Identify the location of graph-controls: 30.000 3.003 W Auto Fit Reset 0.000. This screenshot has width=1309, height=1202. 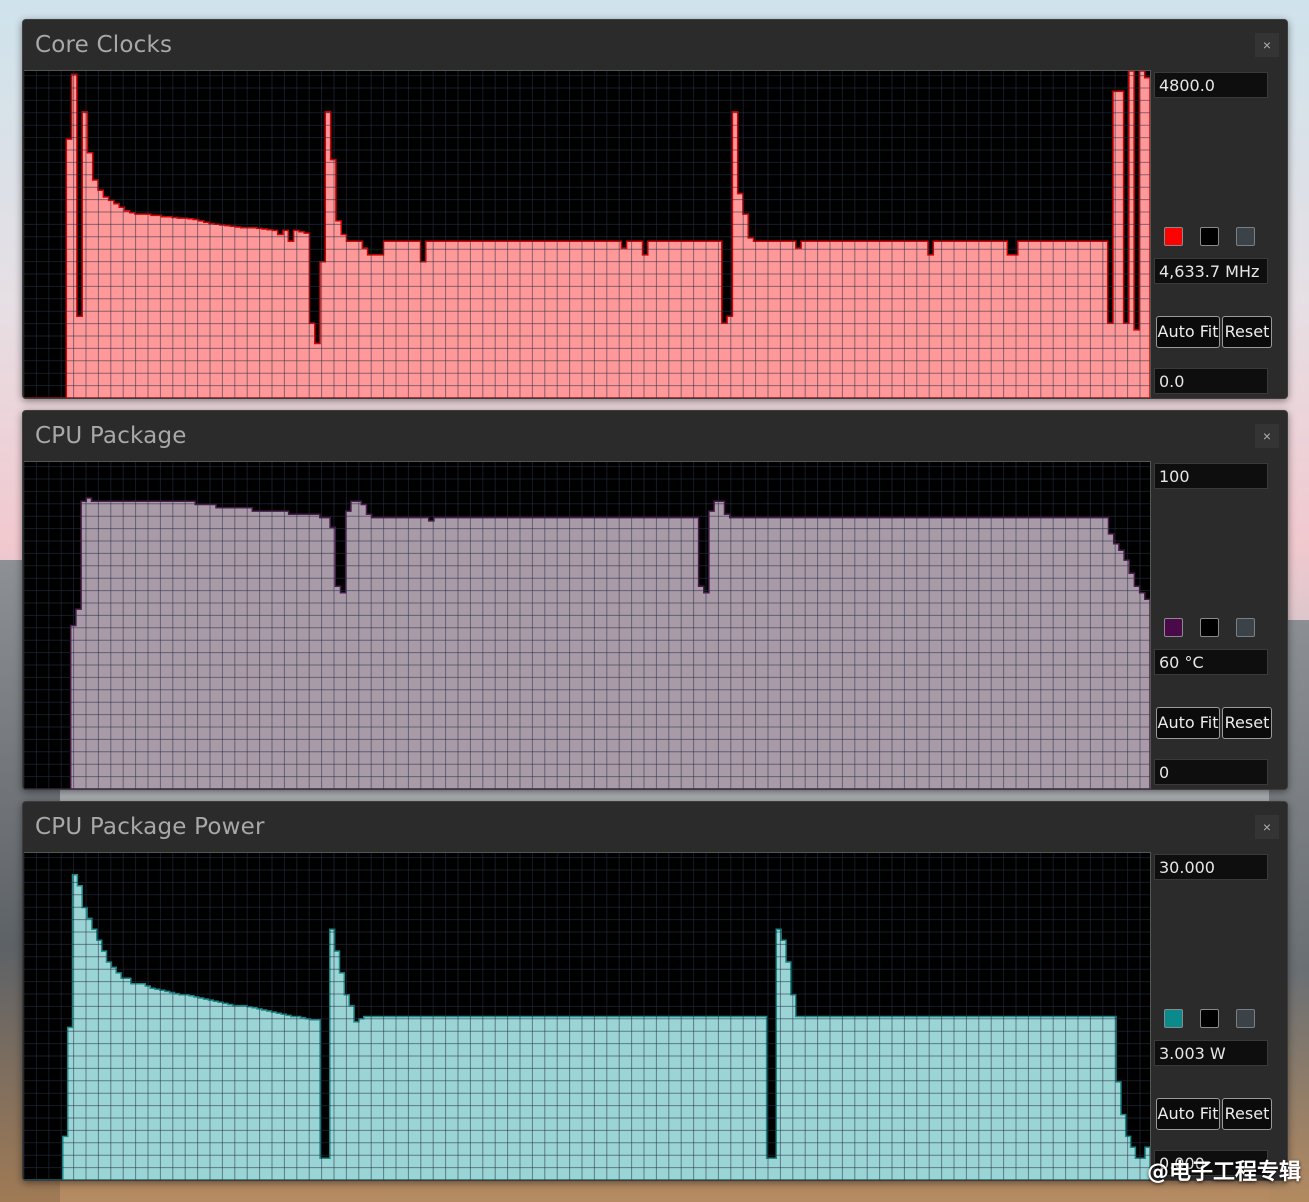
(1221, 1015).